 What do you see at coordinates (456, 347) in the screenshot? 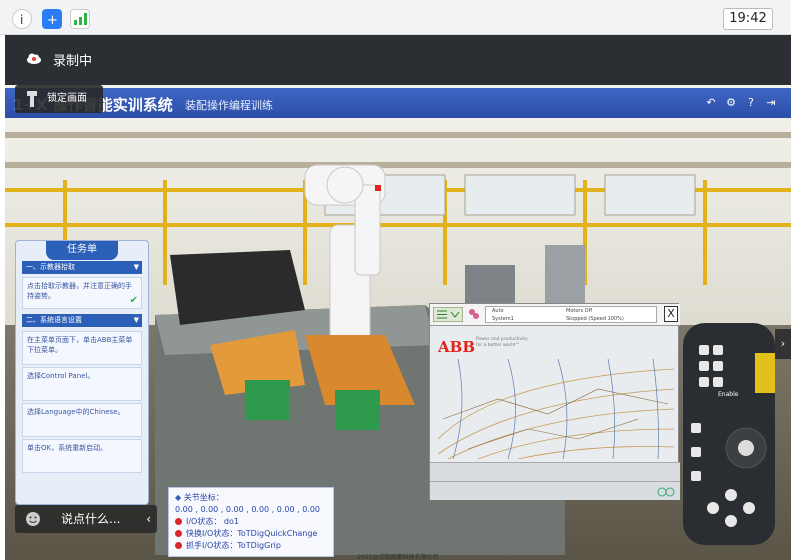
I see `abb-logo: ABB` at bounding box center [456, 347].